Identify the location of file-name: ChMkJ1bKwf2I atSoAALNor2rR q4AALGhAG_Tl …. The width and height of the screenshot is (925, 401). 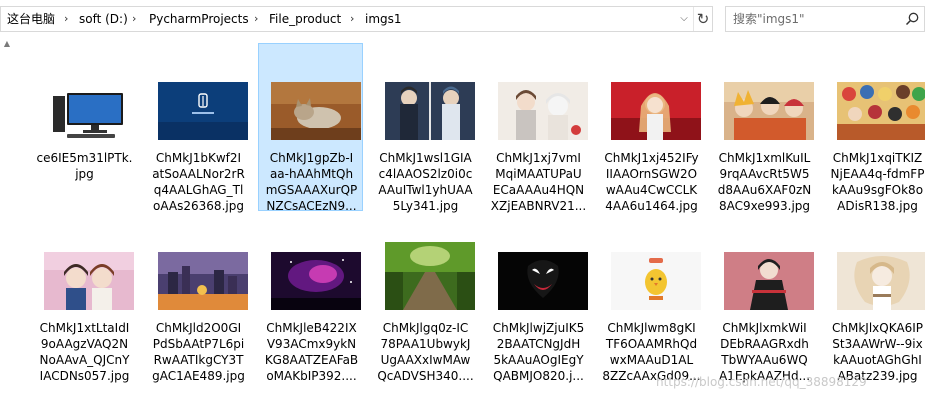
(198, 182).